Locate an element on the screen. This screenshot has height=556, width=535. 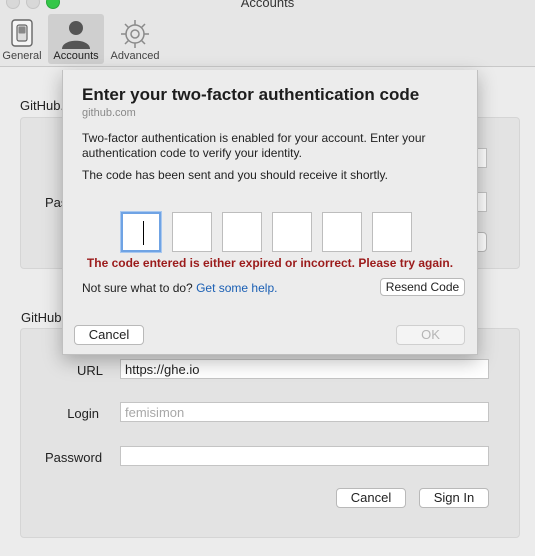
ok-button: OK is located at coordinates (430, 335).